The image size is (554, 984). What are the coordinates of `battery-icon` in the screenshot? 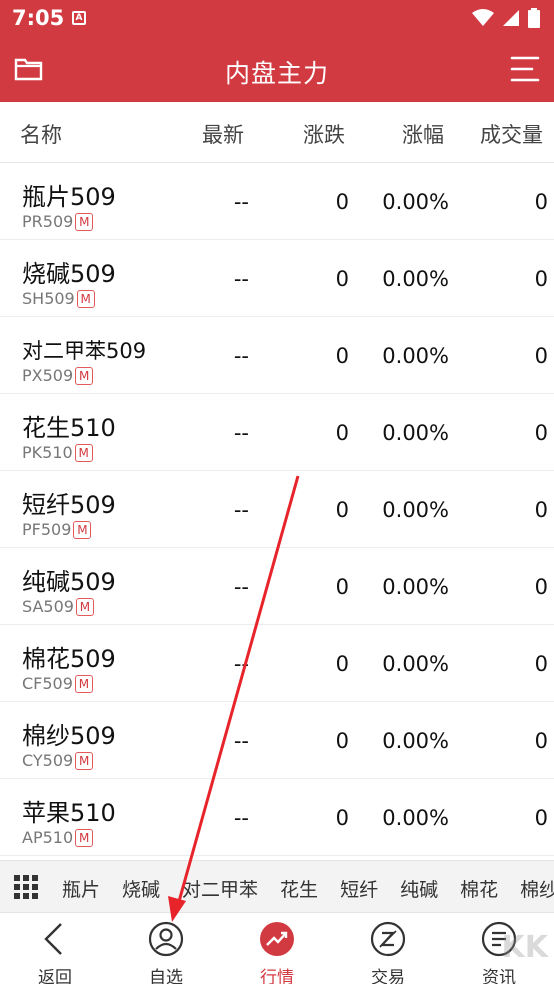 It's located at (534, 18).